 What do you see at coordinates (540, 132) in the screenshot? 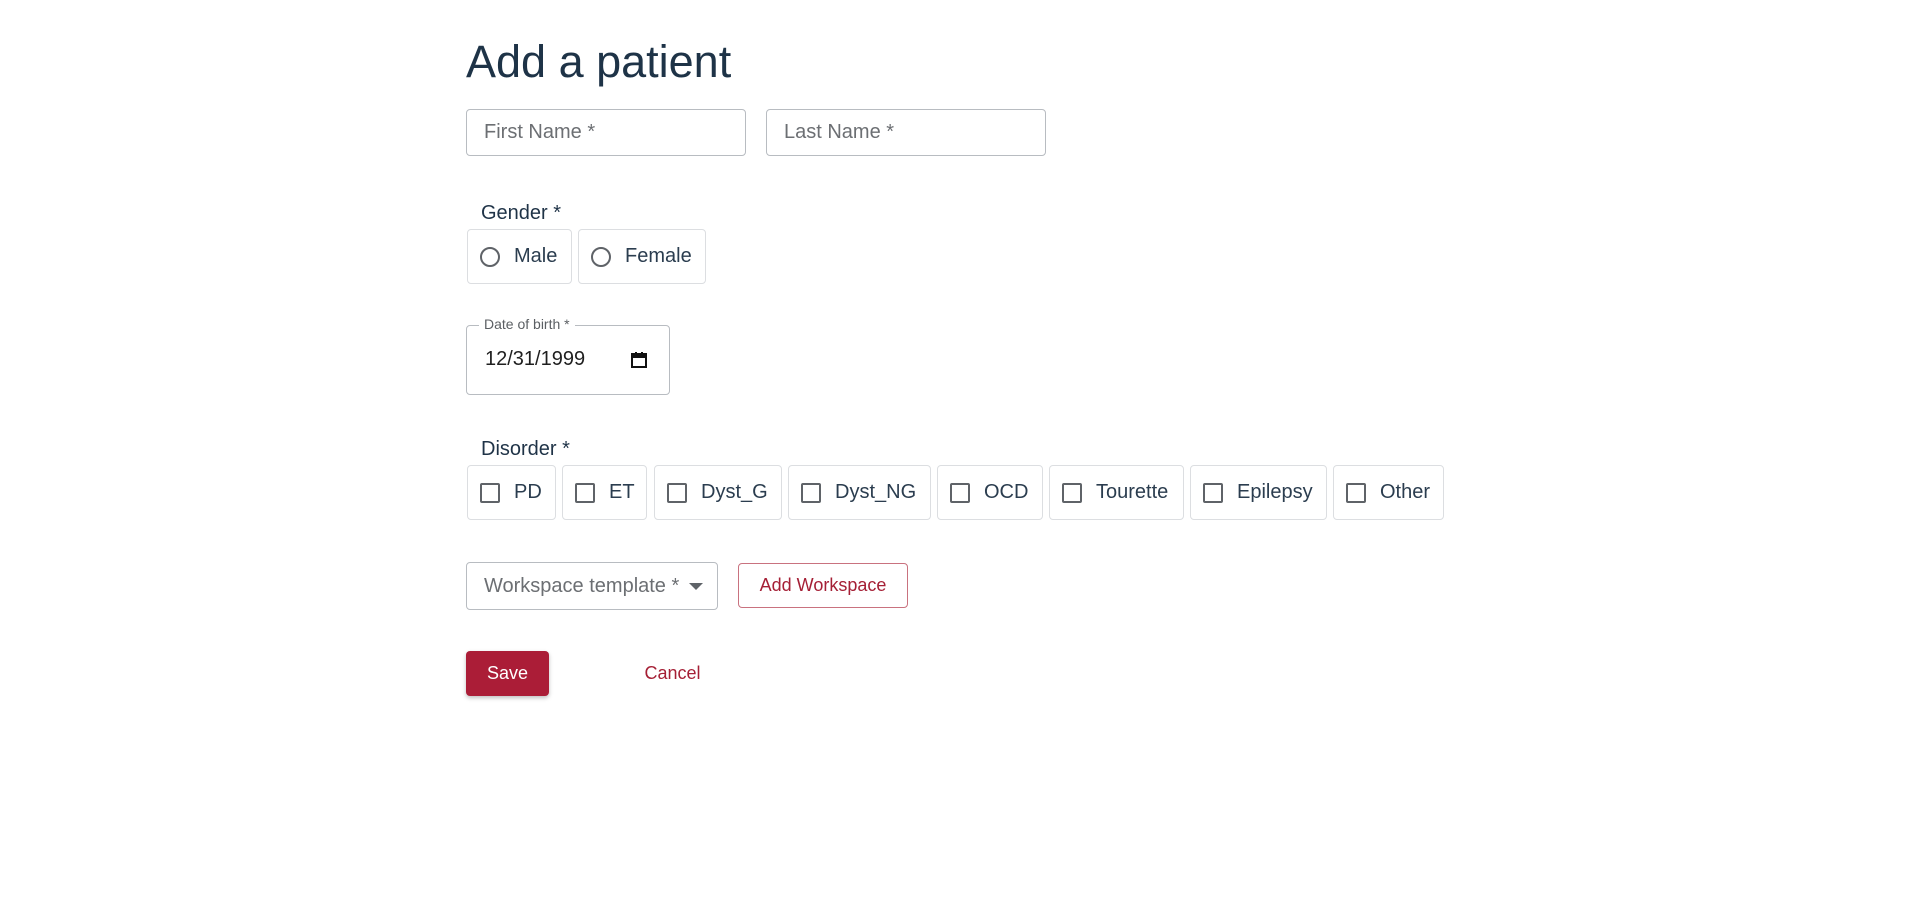
I see `first-name-placeholder: First Name *` at bounding box center [540, 132].